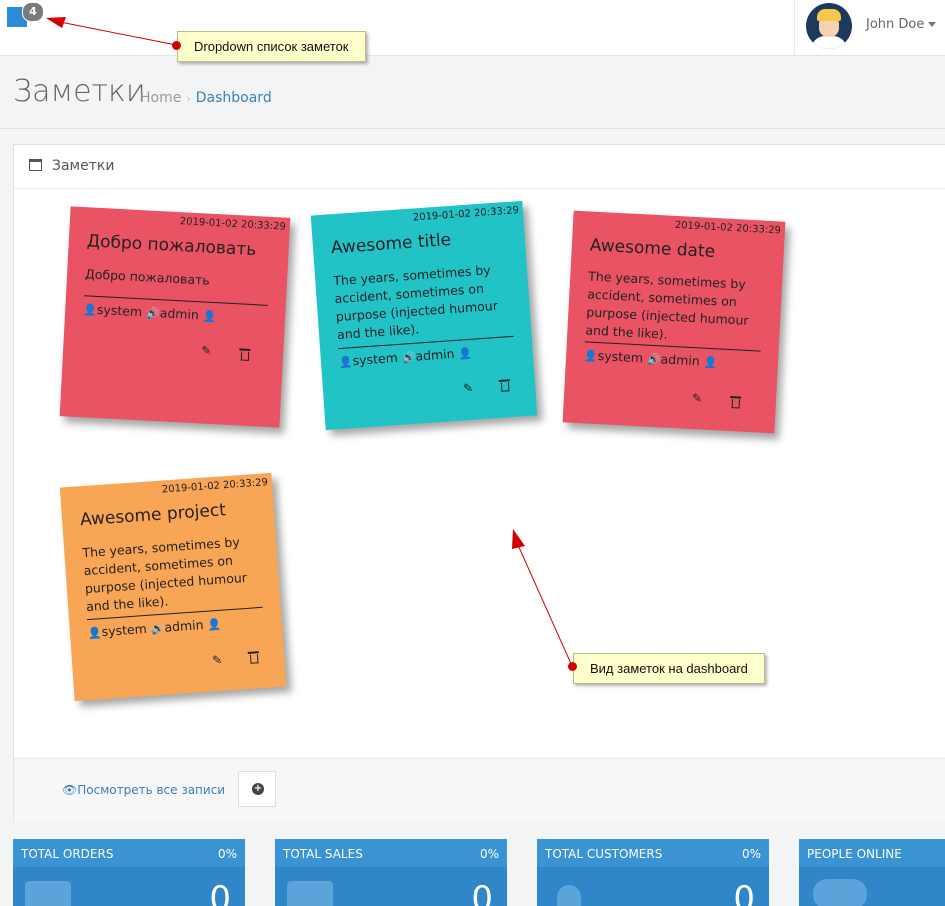  I want to click on avatar, so click(829, 26).